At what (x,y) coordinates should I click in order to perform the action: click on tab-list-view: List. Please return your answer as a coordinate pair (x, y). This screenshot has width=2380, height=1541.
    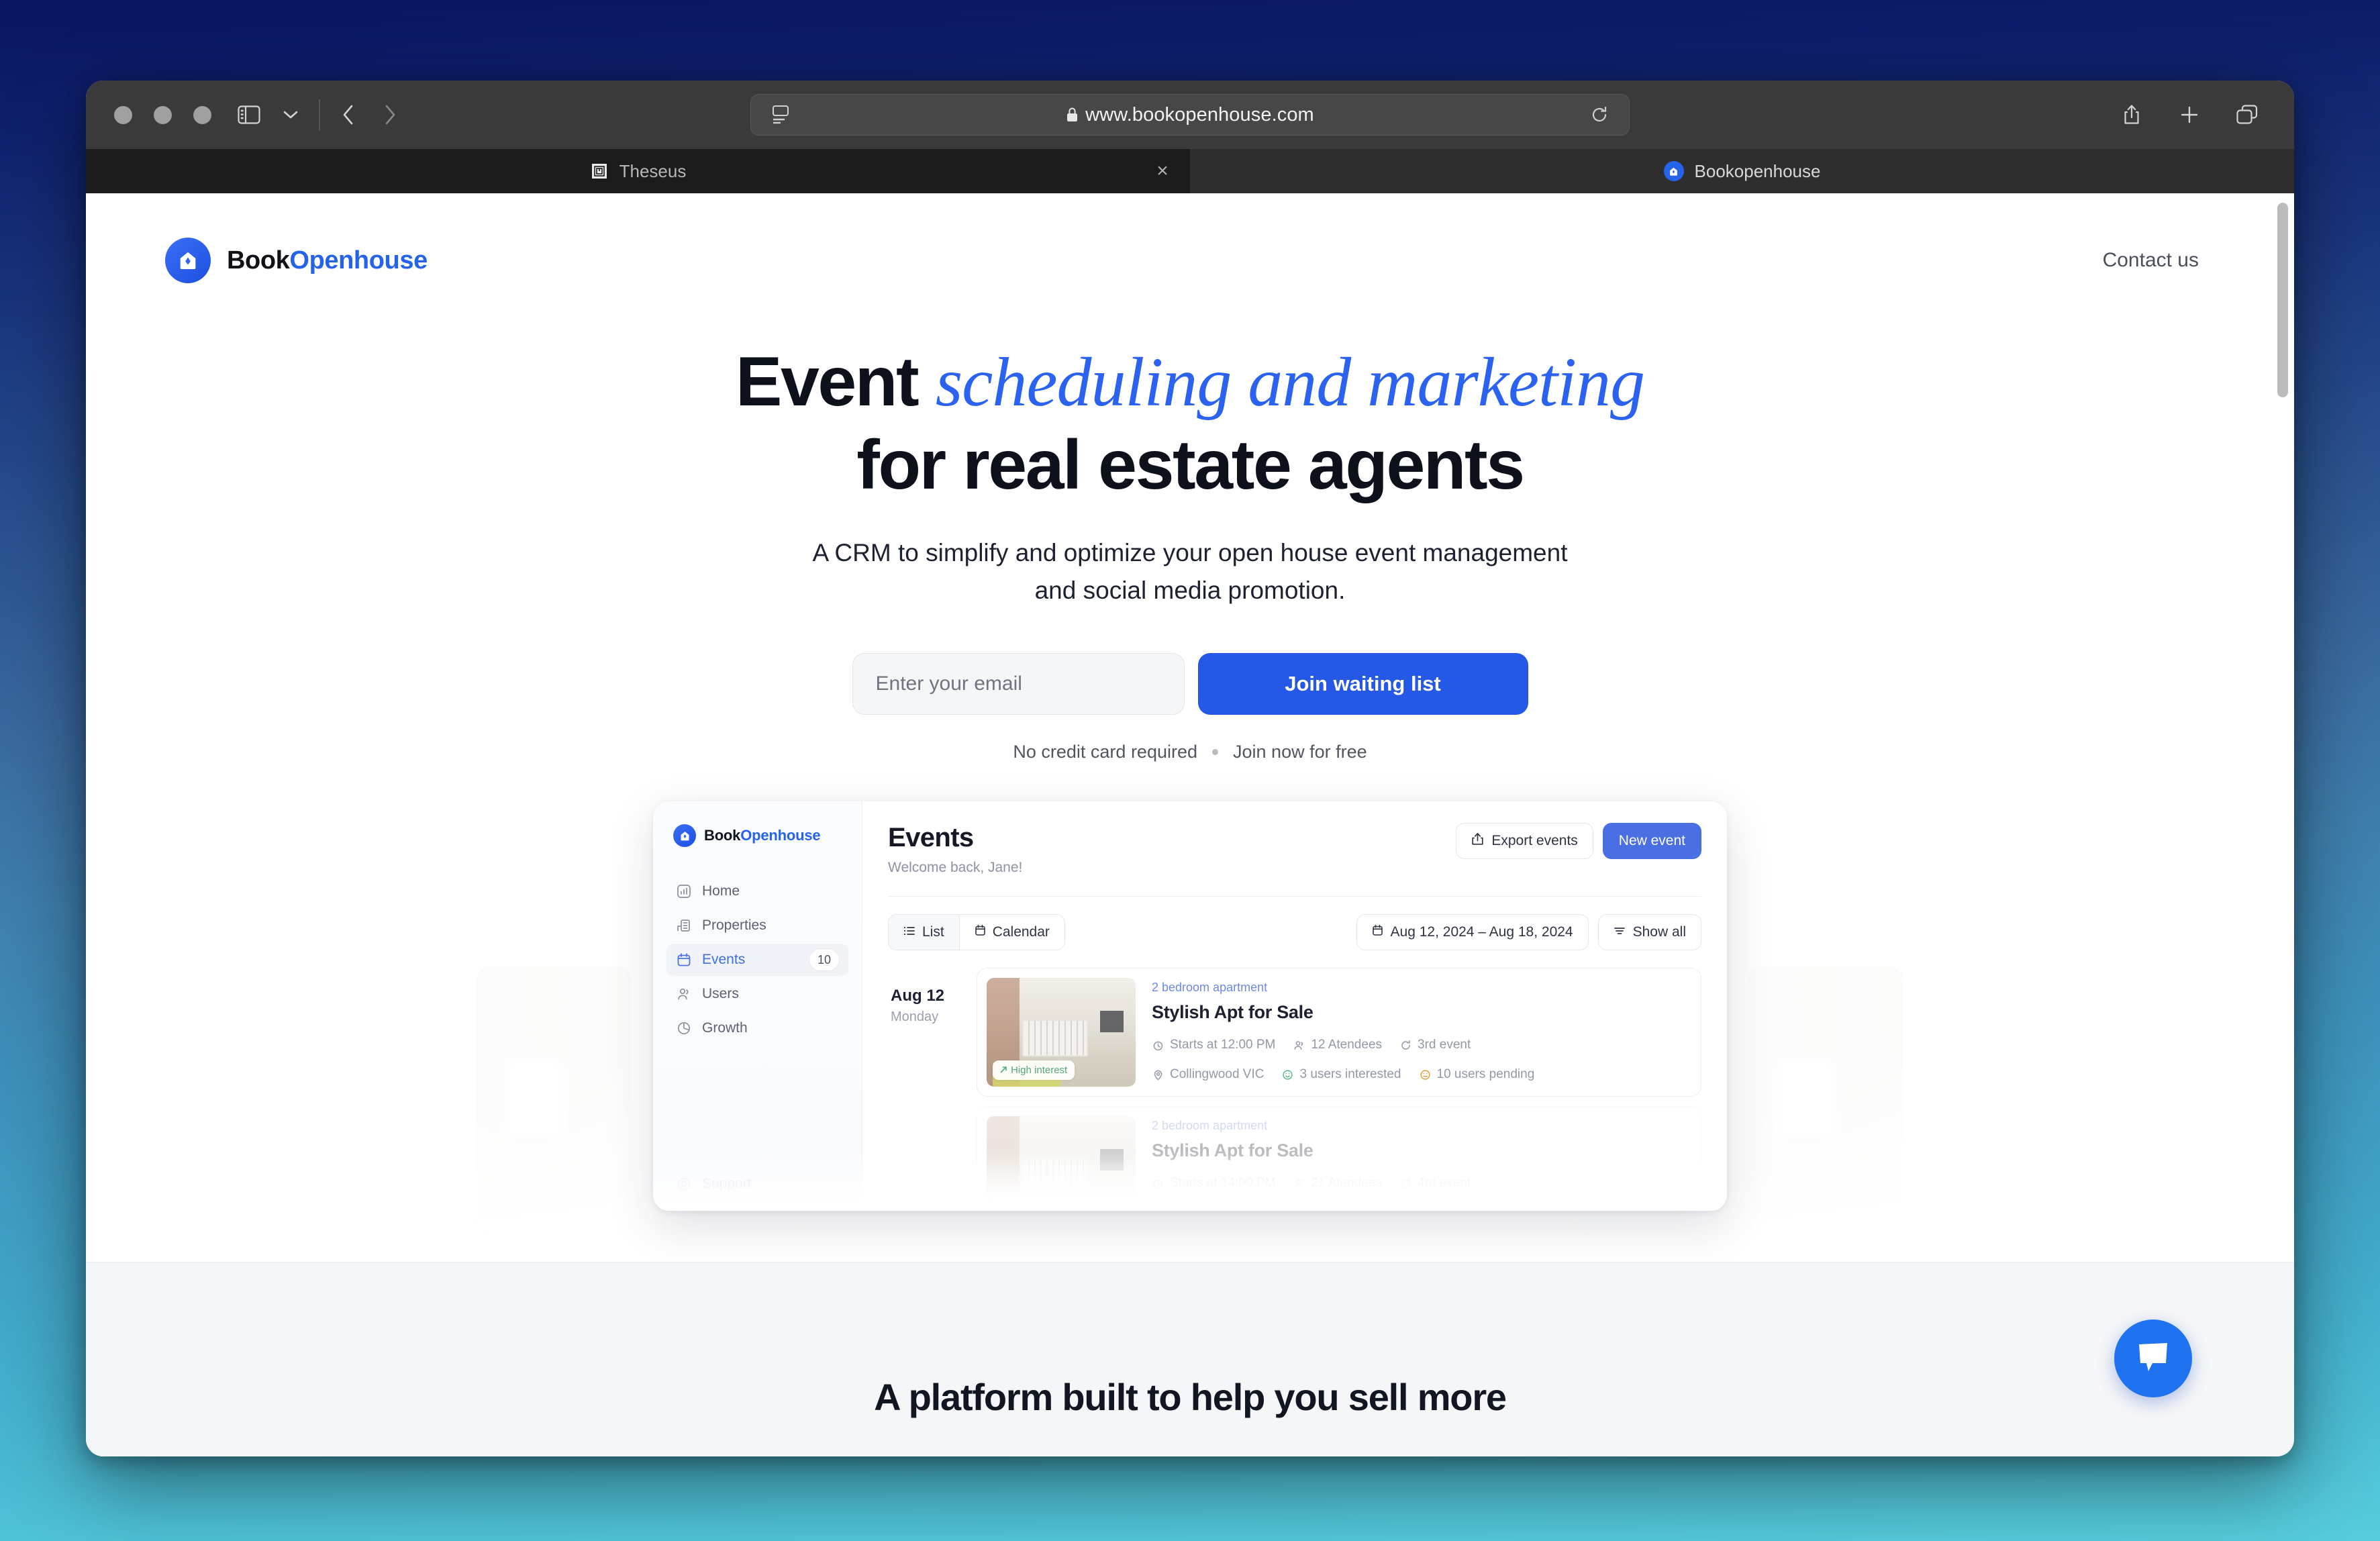
    Looking at the image, I should click on (924, 932).